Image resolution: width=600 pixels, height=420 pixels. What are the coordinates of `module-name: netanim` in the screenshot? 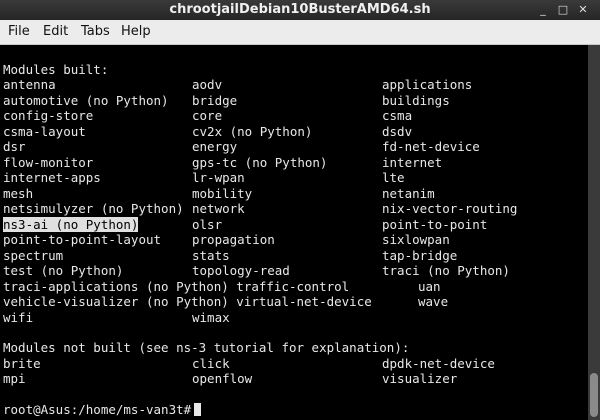 It's located at (408, 193).